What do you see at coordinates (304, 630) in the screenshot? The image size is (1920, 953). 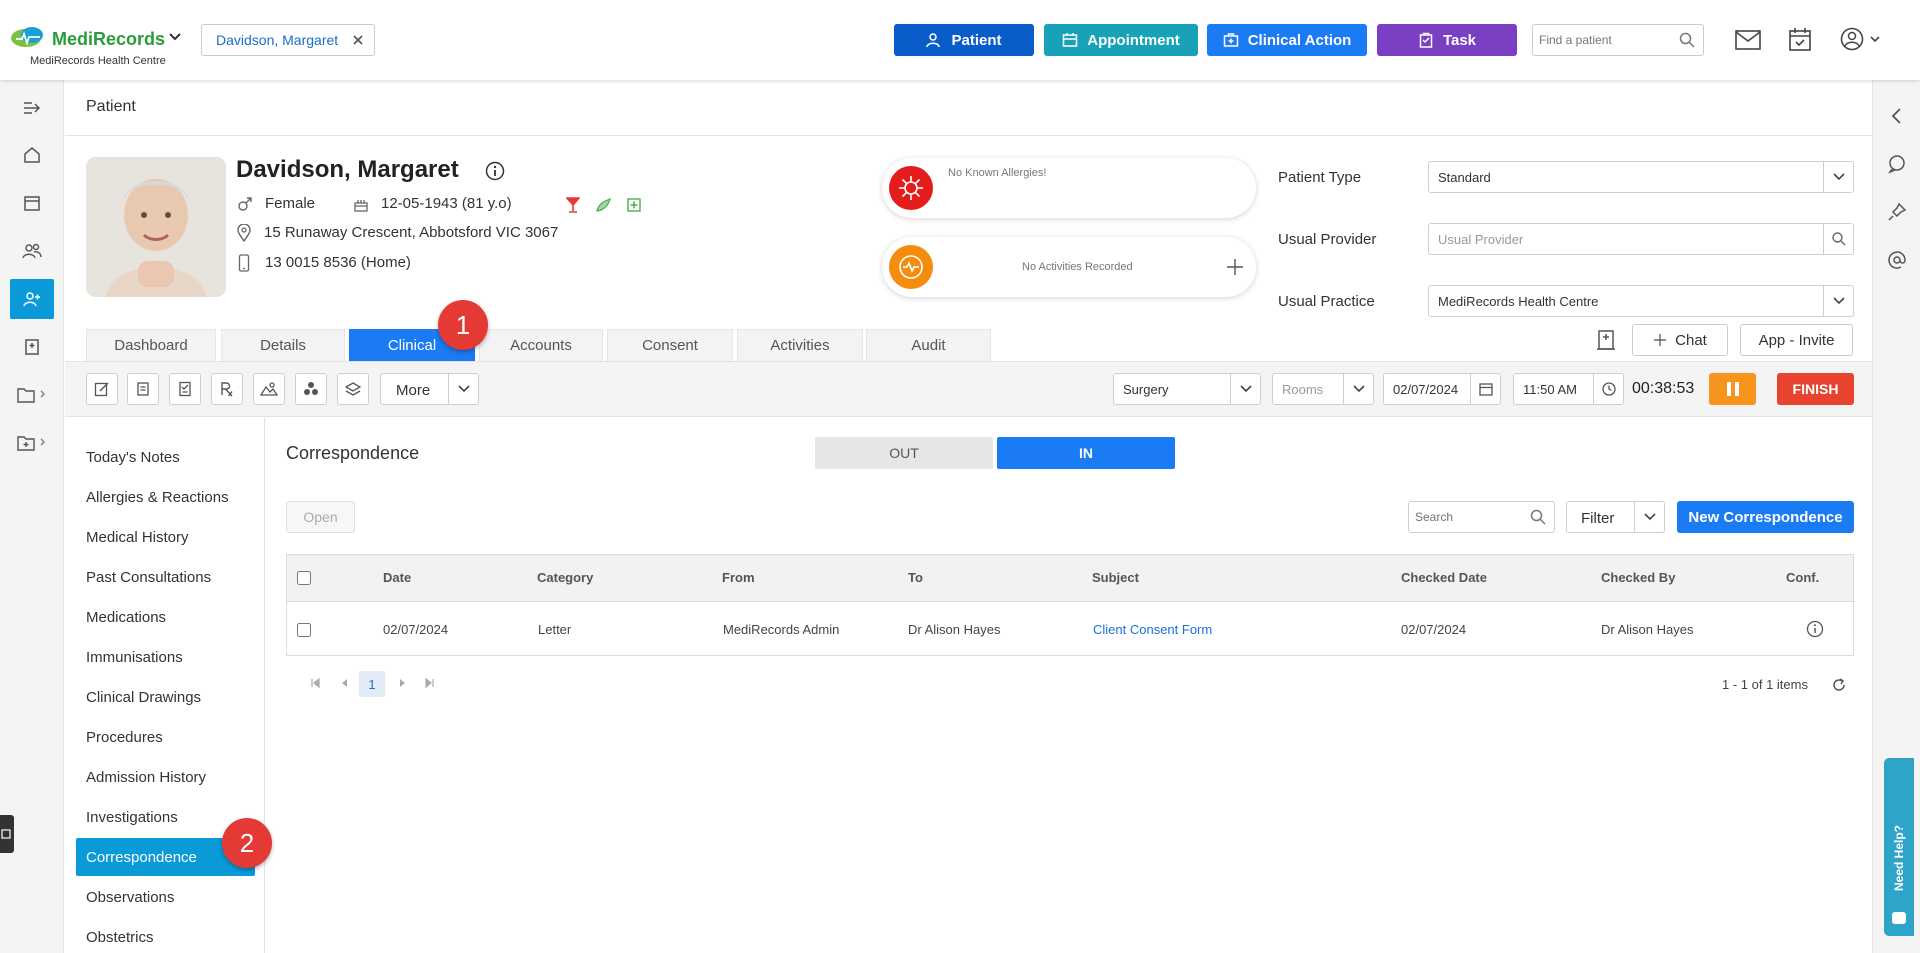 I see `row-checkbox` at bounding box center [304, 630].